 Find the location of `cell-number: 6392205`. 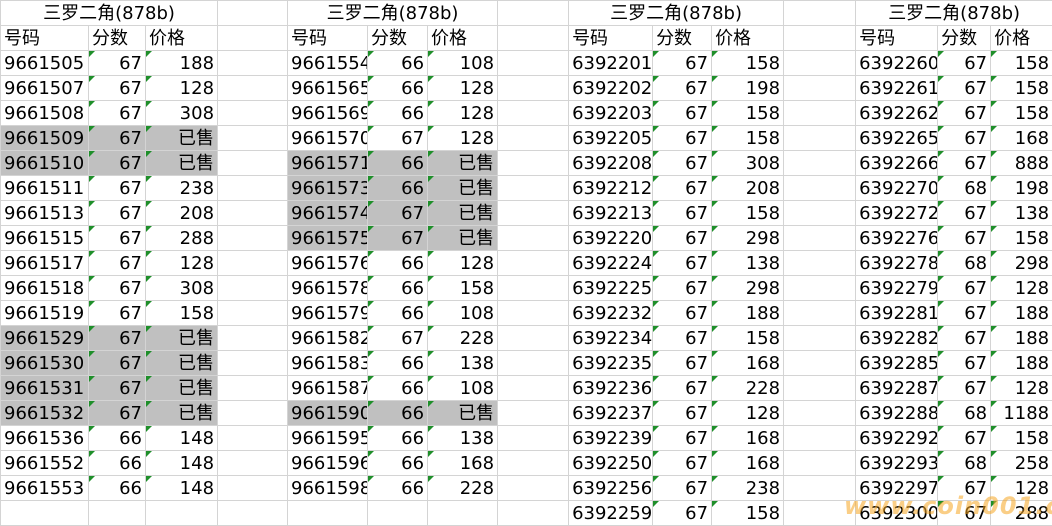

cell-number: 6392205 is located at coordinates (611, 138).